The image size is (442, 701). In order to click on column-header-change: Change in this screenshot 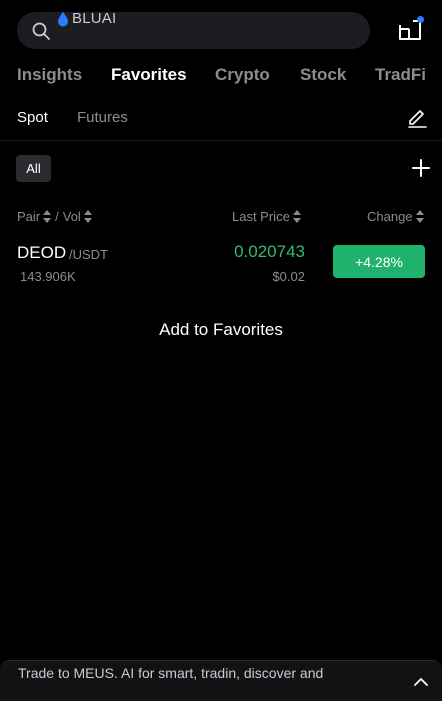, I will do `click(397, 216)`.